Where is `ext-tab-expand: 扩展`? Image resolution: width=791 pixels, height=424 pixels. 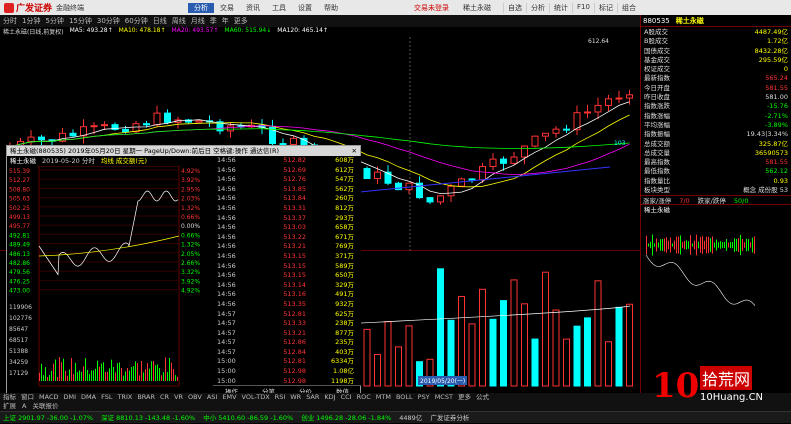
ext-tab-expand: 扩展 is located at coordinates (9, 406).